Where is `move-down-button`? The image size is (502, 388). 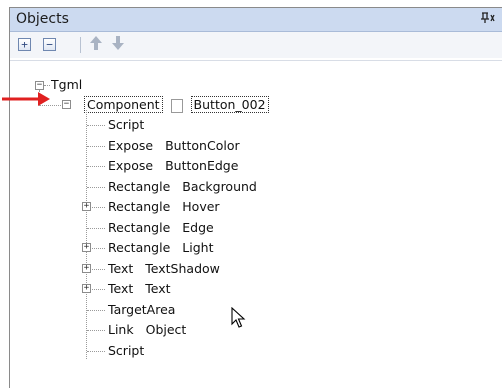
move-down-button is located at coordinates (118, 45).